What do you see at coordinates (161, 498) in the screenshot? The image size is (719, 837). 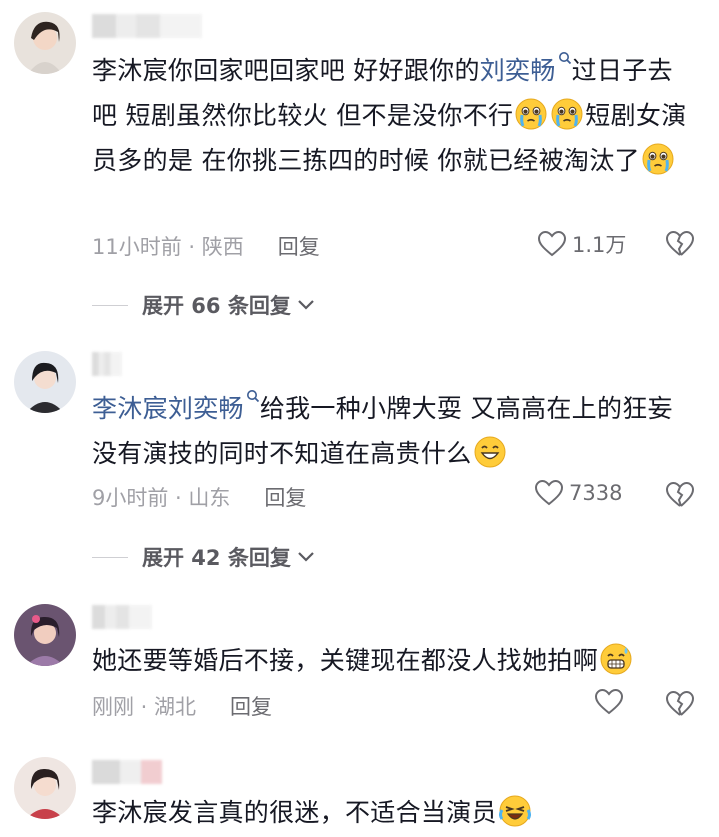 I see `timestamp-location: 9小时前 · 山东` at bounding box center [161, 498].